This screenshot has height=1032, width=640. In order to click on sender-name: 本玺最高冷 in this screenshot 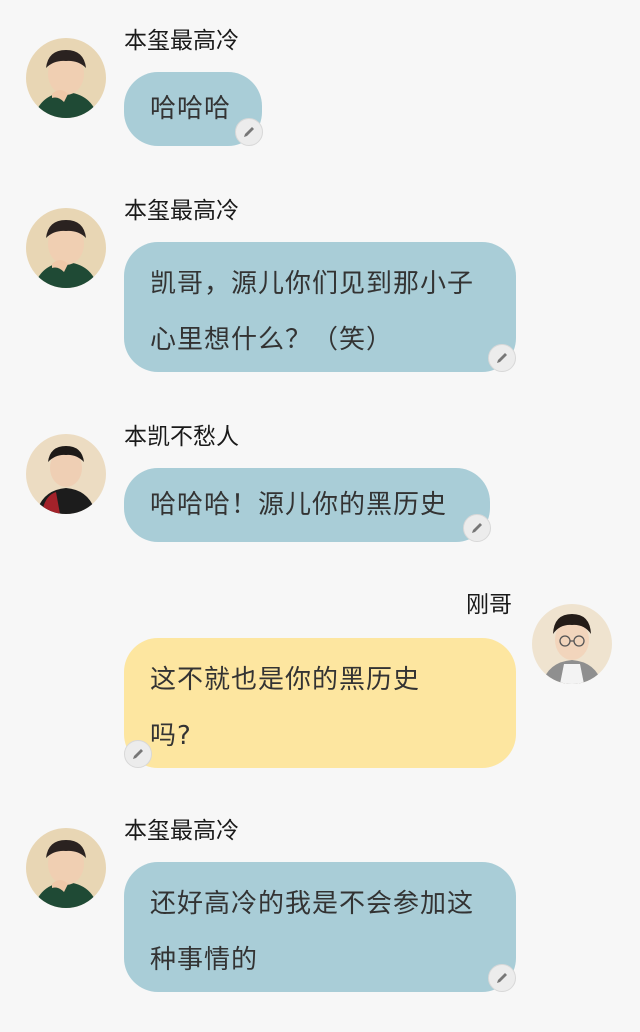, I will do `click(181, 831)`.